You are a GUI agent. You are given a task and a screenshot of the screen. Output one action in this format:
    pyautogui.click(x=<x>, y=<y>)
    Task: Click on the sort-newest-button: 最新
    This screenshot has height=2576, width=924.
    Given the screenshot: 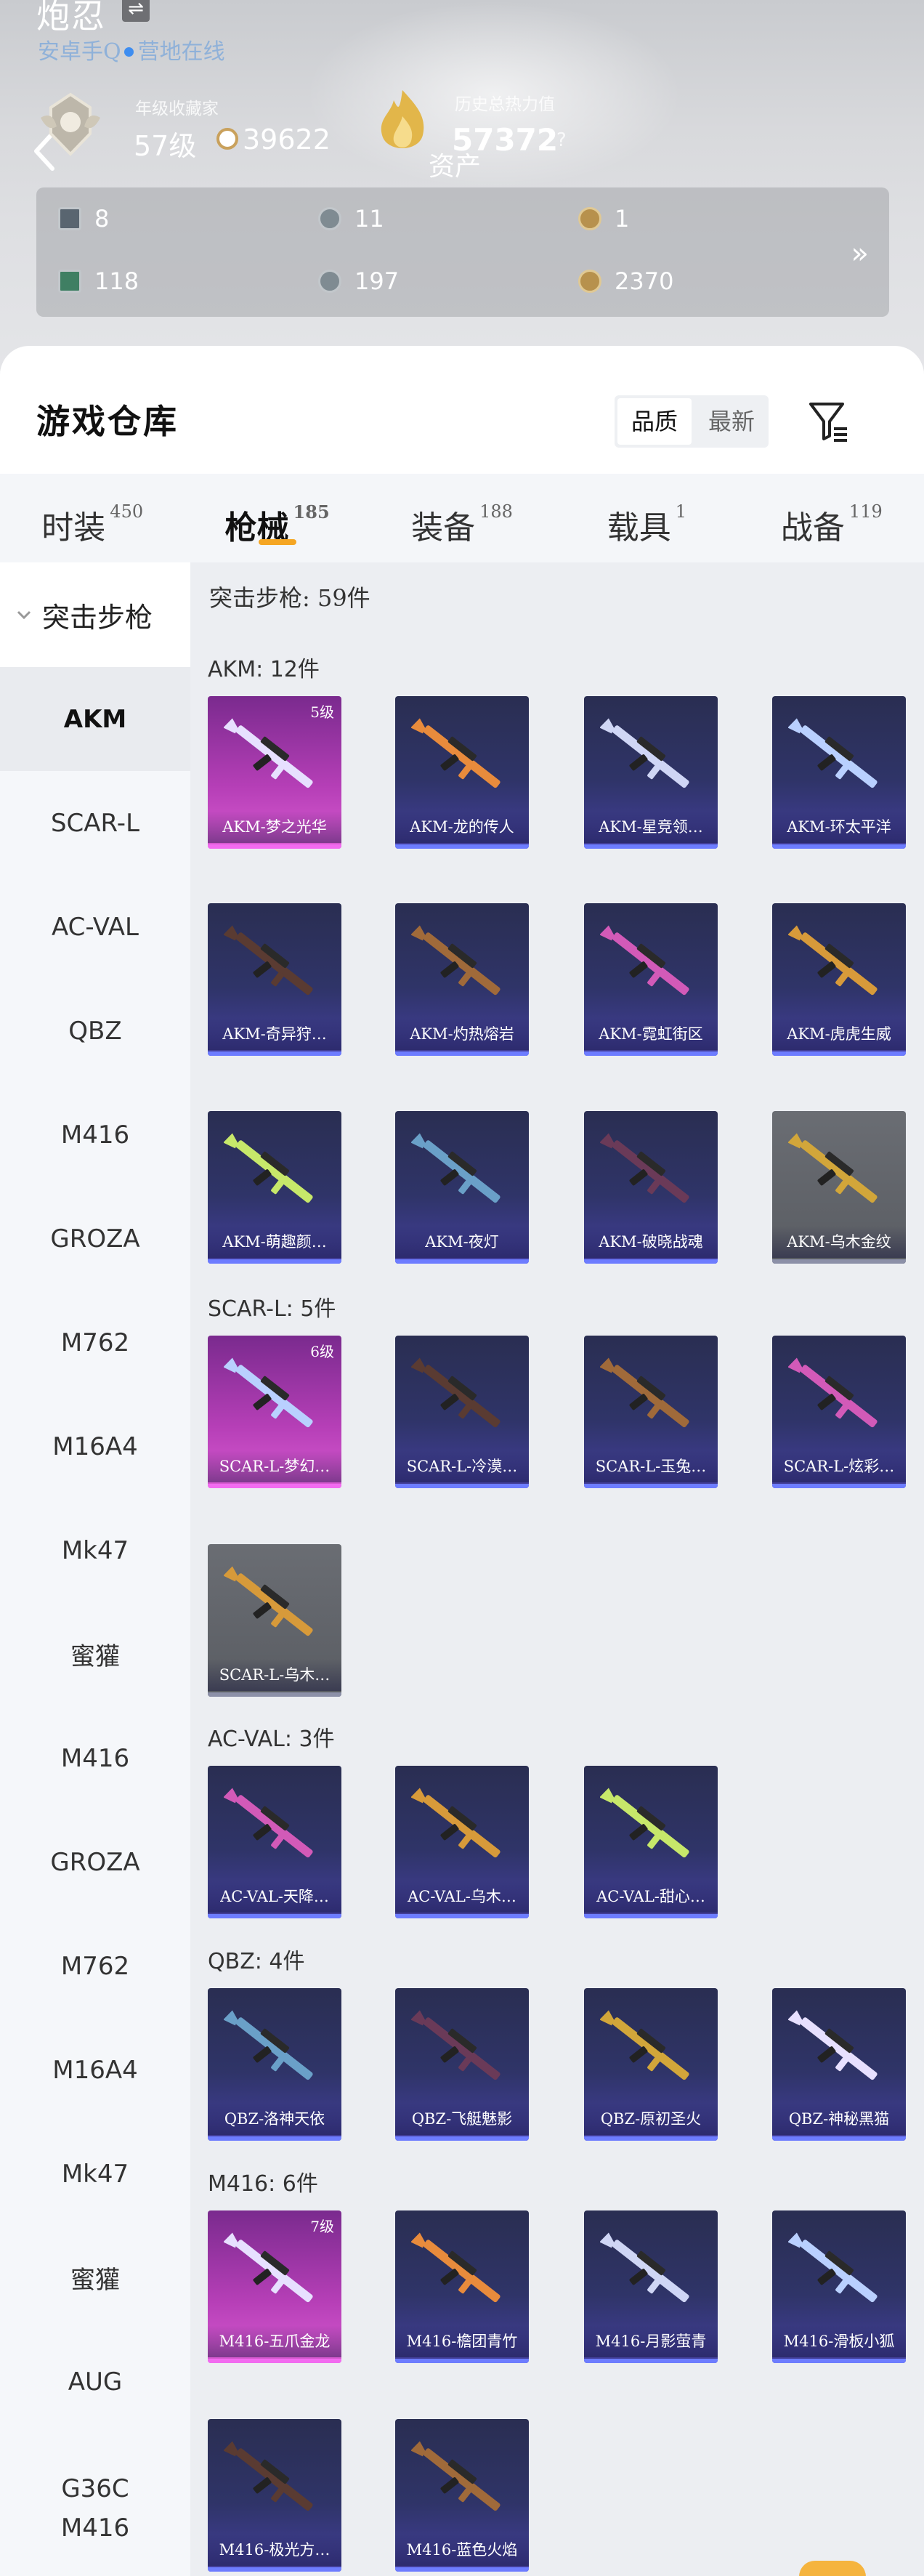 What is the action you would take?
    pyautogui.click(x=731, y=422)
    